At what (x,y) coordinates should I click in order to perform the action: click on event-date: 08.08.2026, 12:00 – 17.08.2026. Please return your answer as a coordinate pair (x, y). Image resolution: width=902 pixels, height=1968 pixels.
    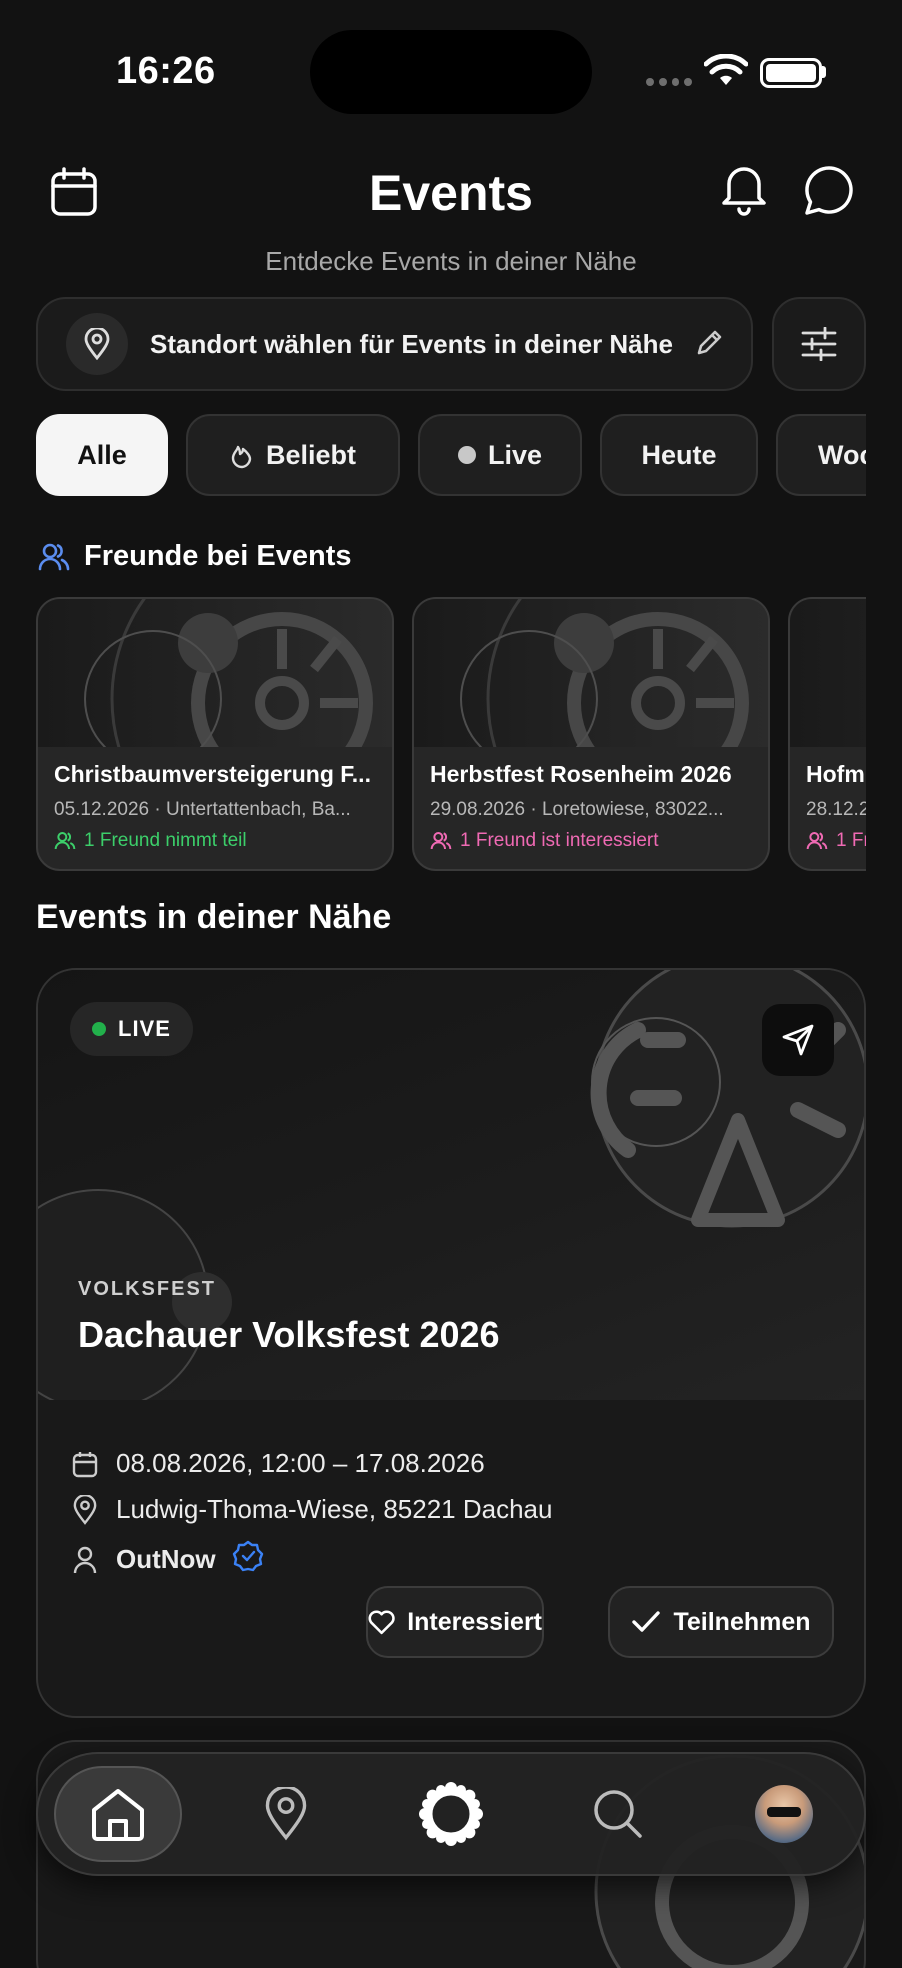
    Looking at the image, I should click on (300, 1463).